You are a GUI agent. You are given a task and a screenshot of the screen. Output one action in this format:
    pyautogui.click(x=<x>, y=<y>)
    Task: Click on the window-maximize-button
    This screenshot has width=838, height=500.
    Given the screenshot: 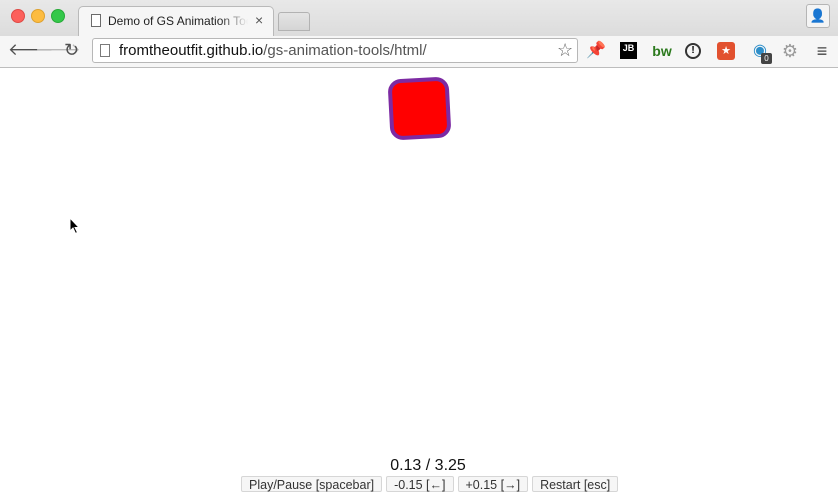 What is the action you would take?
    pyautogui.click(x=58, y=16)
    